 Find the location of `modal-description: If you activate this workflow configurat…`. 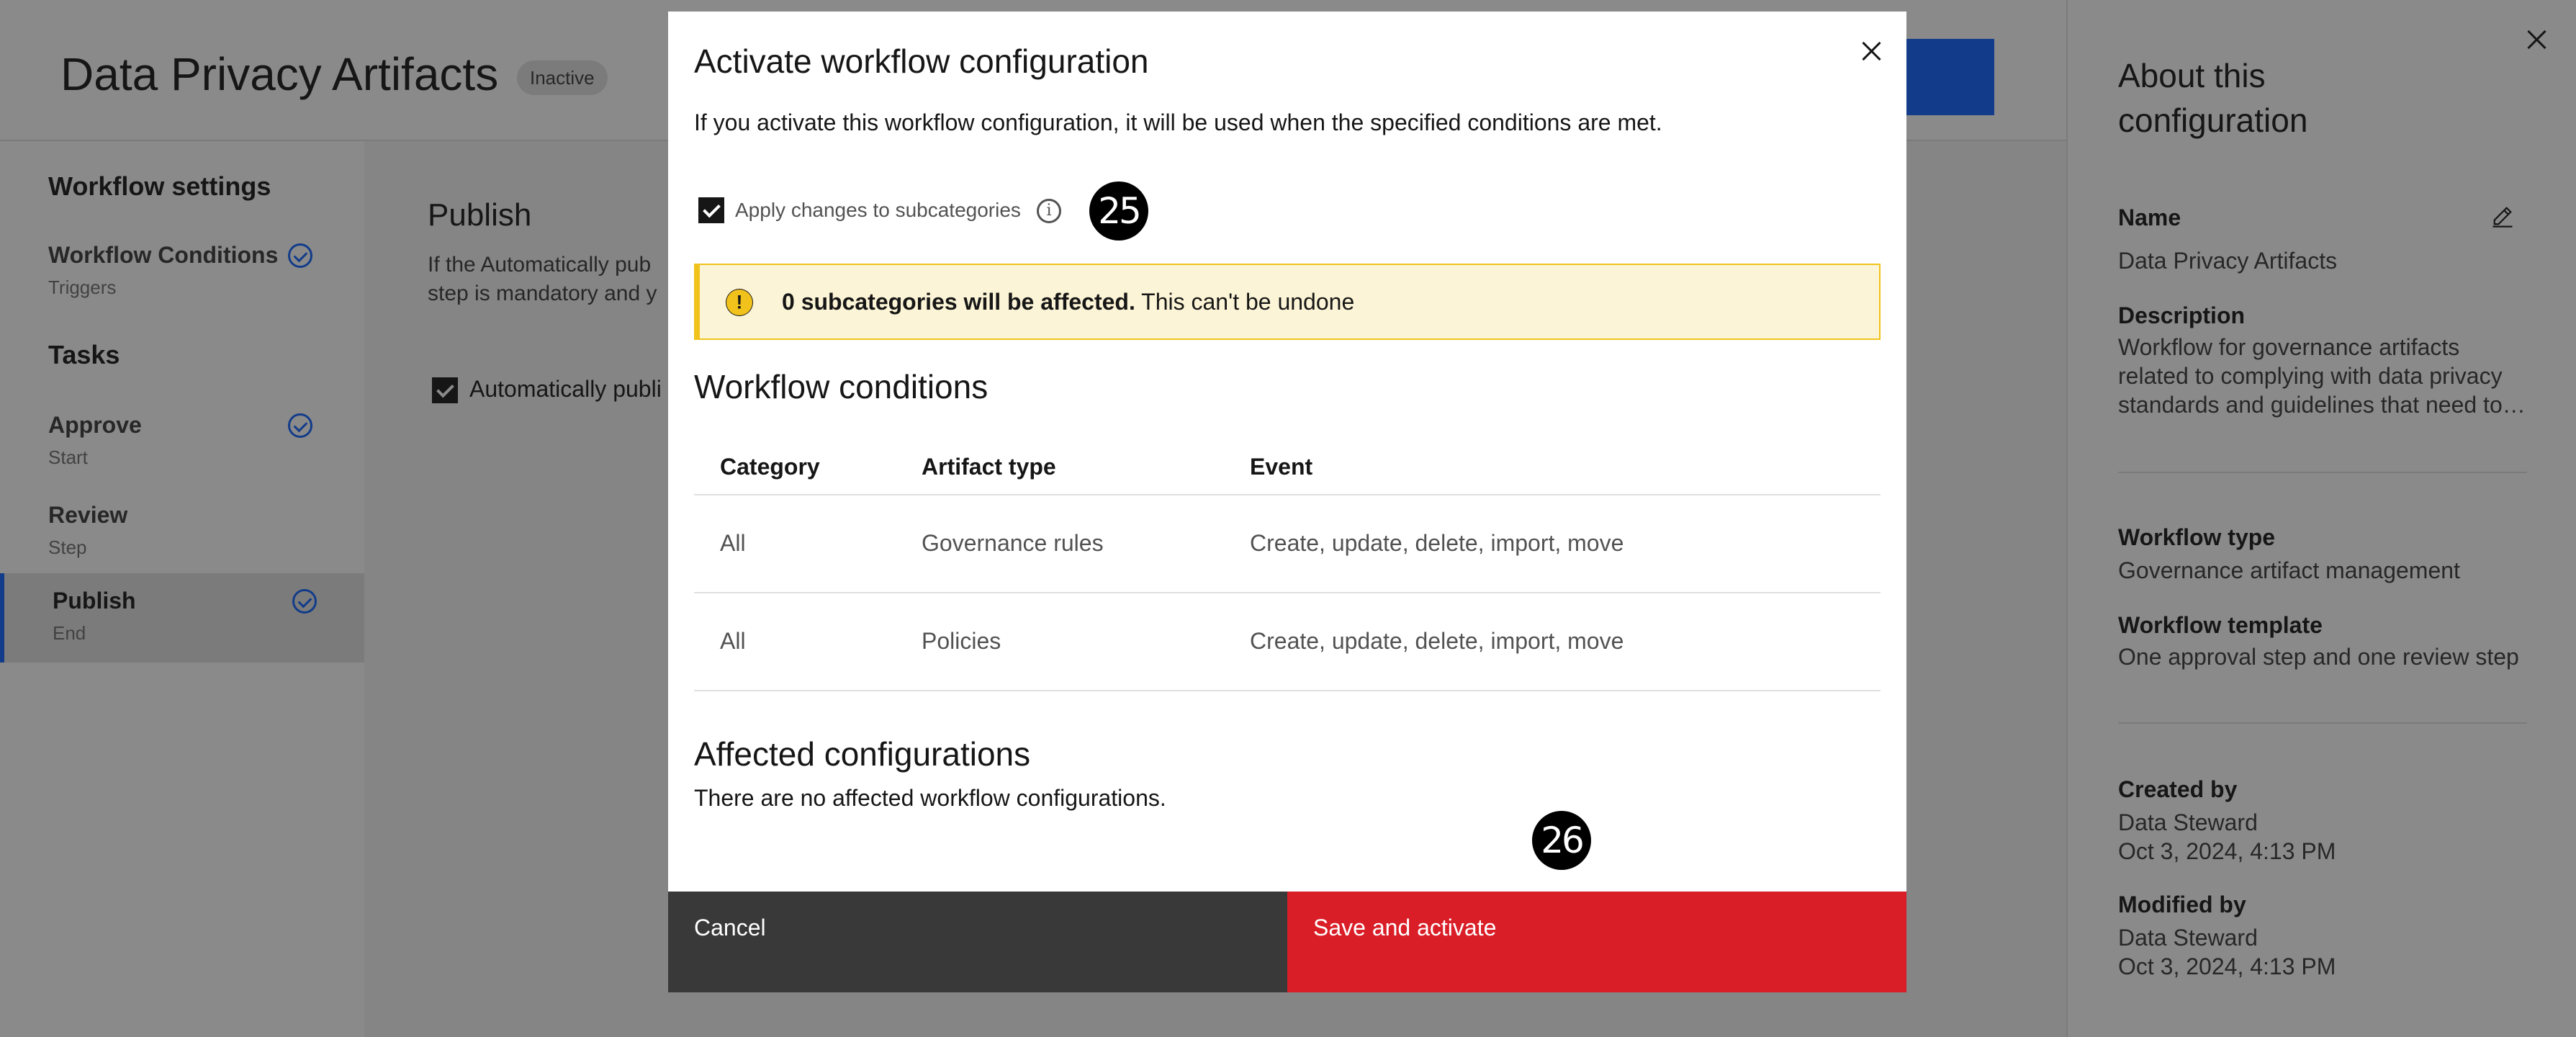

modal-description: If you activate this workflow configurat… is located at coordinates (1178, 122).